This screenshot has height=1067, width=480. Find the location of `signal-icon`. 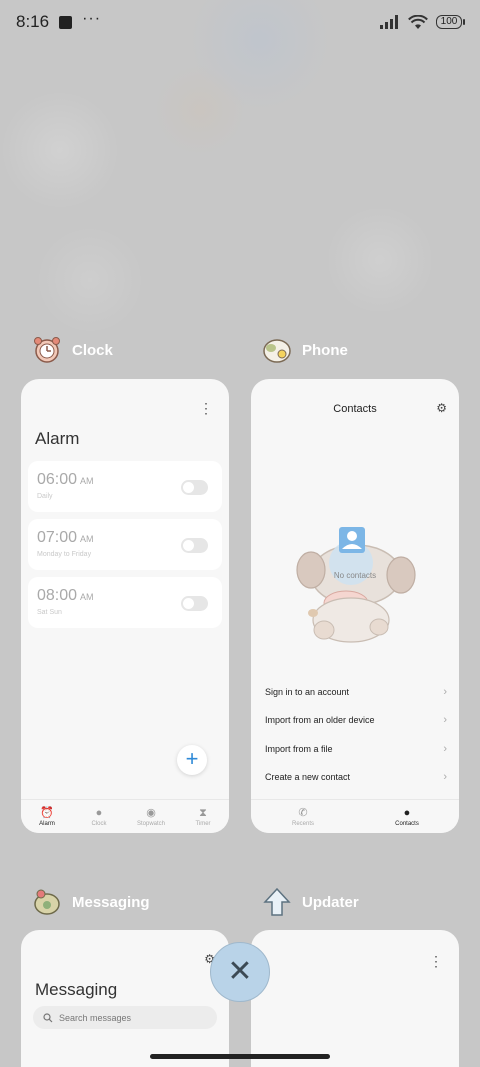

signal-icon is located at coordinates (389, 22).